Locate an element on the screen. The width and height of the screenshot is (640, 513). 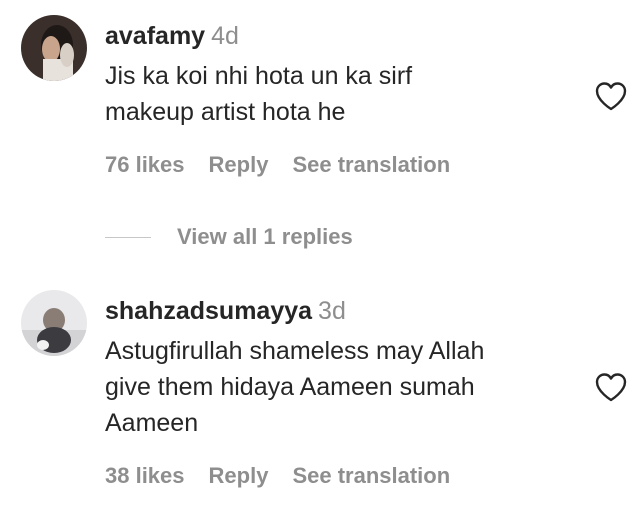
likes-count: 76 likes is located at coordinates (145, 164).